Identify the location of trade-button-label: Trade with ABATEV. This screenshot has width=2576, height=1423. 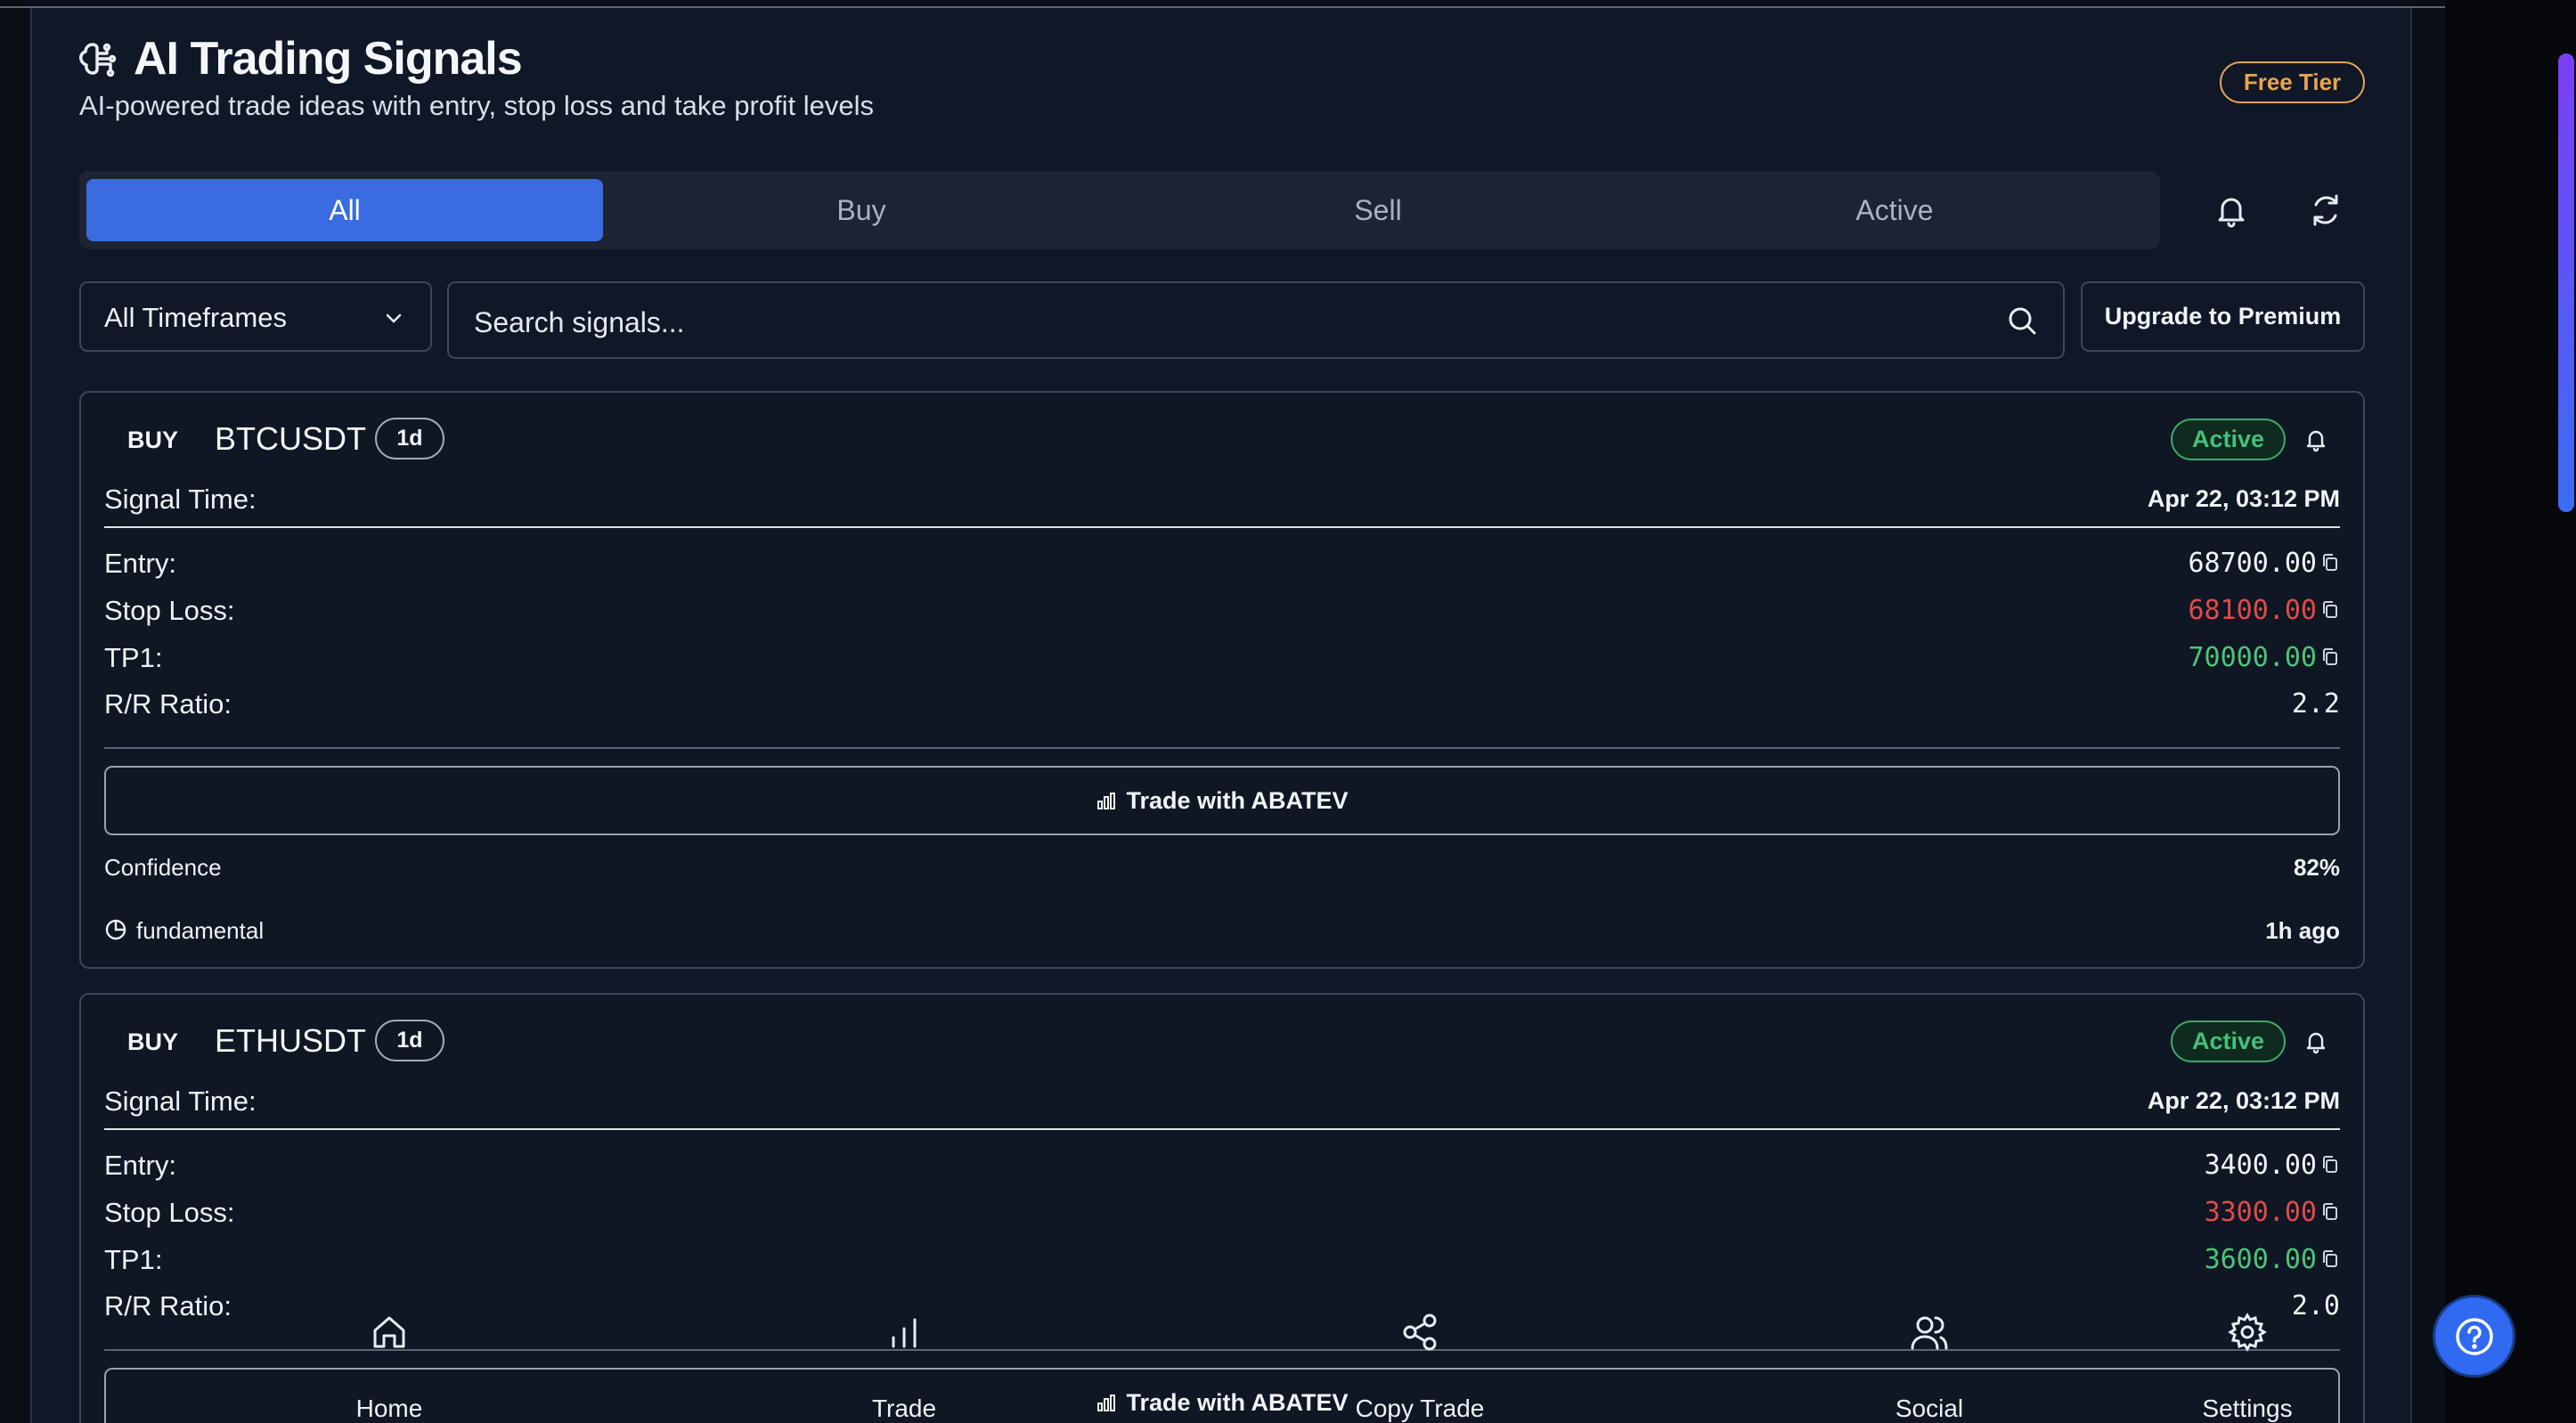
(1237, 800).